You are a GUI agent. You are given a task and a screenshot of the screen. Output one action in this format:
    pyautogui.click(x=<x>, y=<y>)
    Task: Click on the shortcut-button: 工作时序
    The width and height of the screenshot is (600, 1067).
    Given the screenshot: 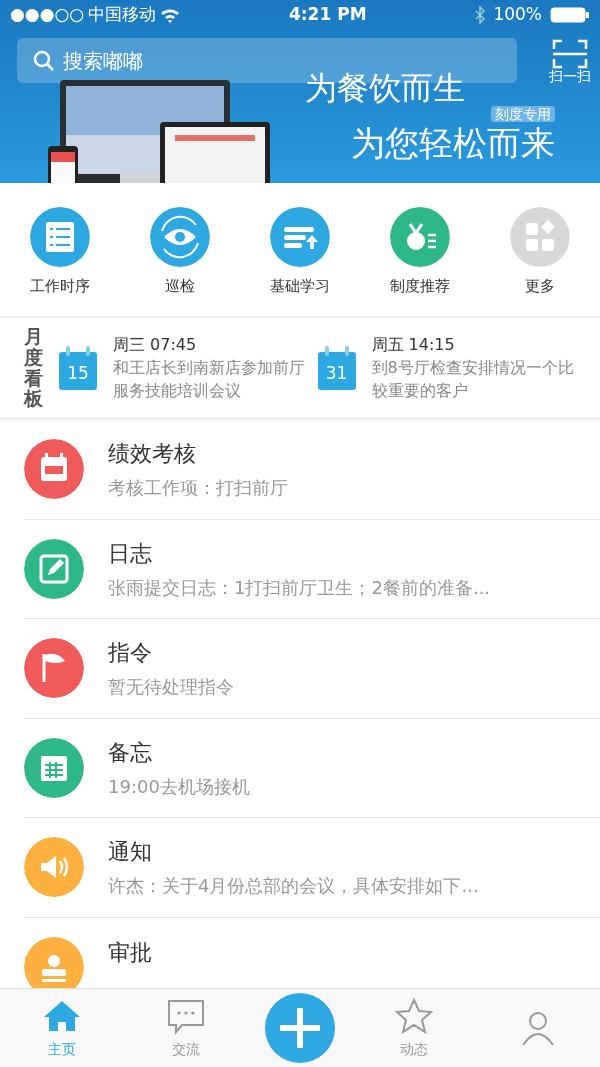 What is the action you would take?
    pyautogui.click(x=60, y=261)
    